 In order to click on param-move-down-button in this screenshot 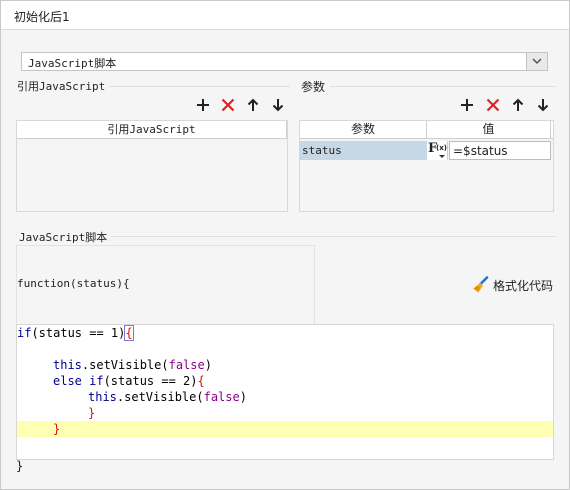, I will do `click(543, 105)`.